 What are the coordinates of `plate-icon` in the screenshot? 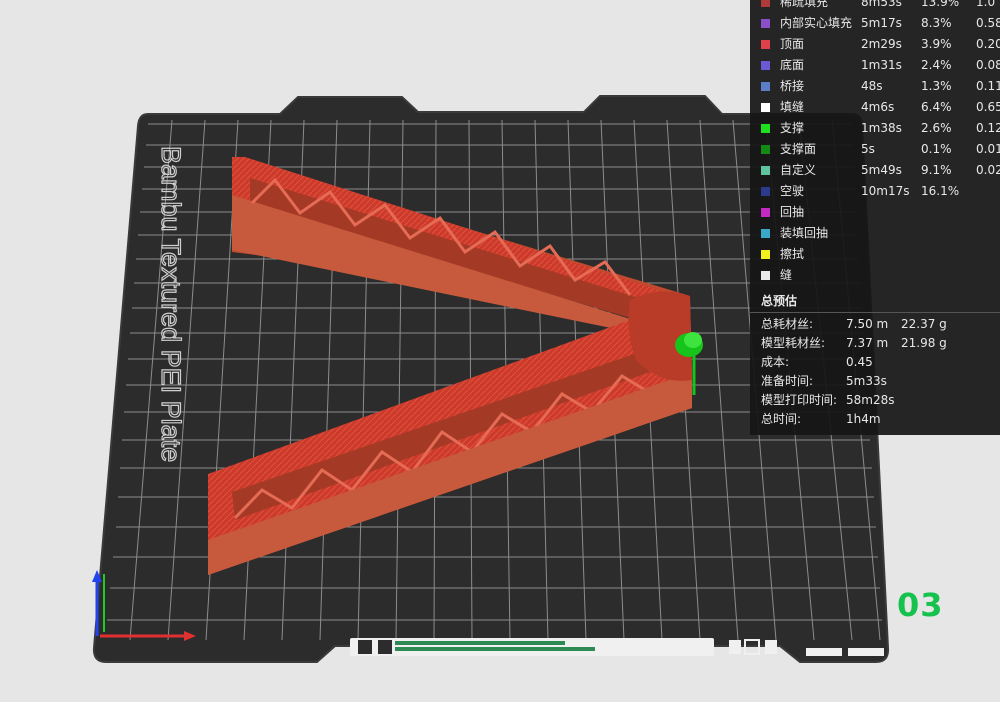 It's located at (365, 647).